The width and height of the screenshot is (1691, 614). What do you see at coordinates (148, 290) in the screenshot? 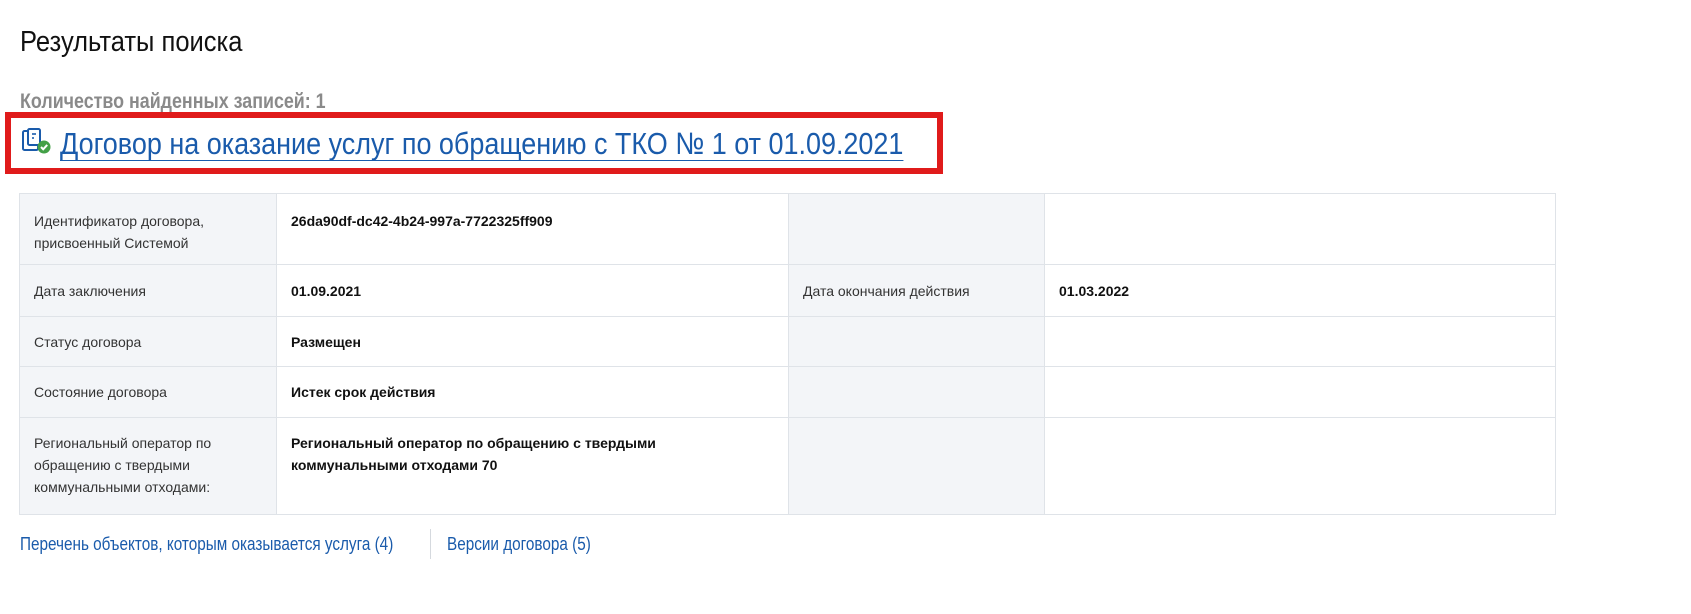
I see `row-label: Дата заключения` at bounding box center [148, 290].